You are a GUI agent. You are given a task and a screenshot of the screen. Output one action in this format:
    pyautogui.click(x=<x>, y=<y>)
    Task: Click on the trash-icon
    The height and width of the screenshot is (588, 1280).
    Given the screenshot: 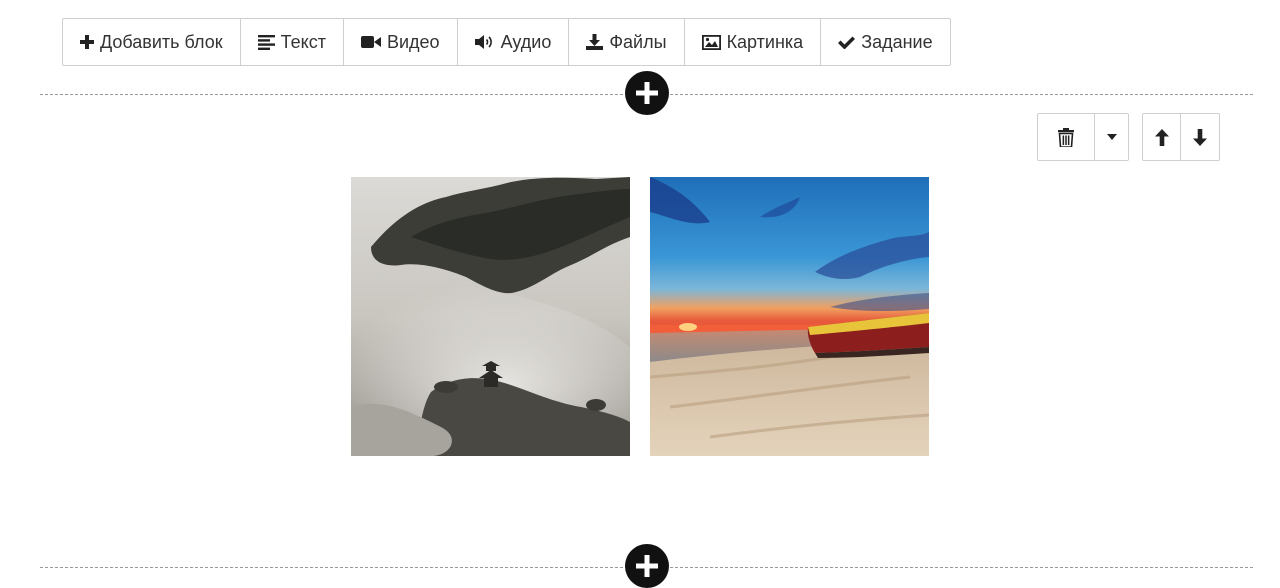 What is the action you would take?
    pyautogui.click(x=1066, y=137)
    